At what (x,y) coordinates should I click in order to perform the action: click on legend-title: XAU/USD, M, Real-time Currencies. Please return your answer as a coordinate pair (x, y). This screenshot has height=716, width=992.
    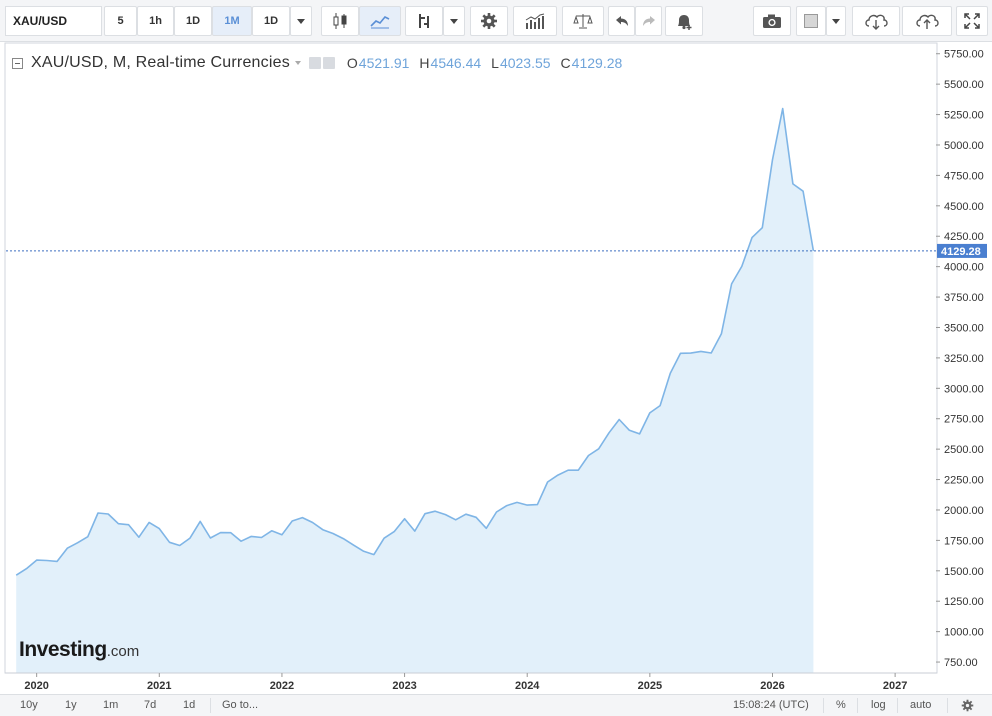
    Looking at the image, I should click on (160, 62).